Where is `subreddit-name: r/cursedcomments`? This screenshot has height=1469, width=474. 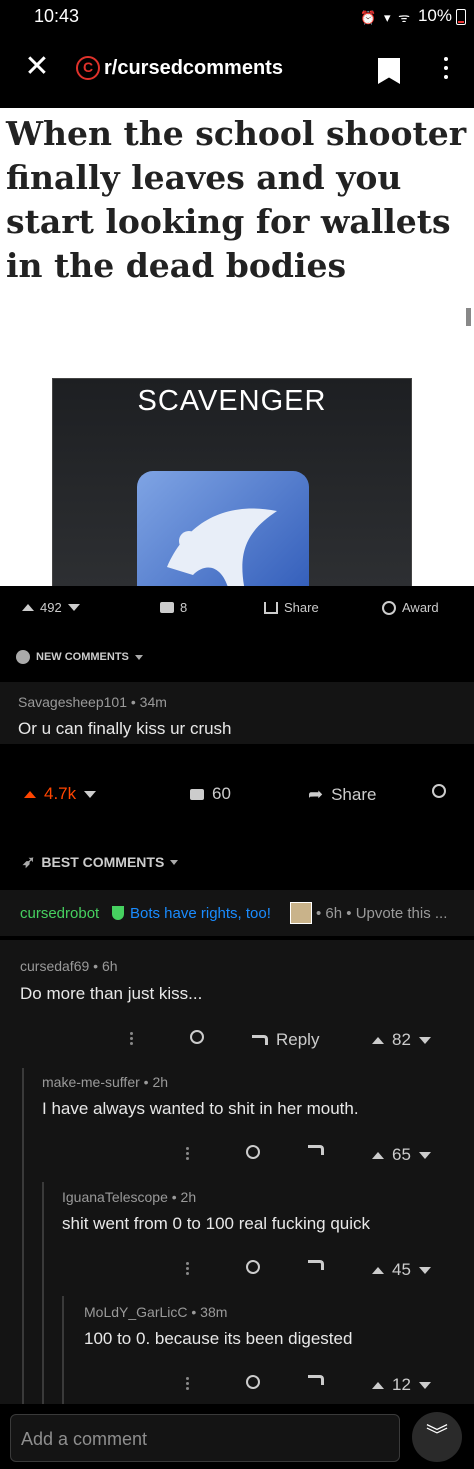
subreddit-name: r/cursedcomments is located at coordinates (193, 68).